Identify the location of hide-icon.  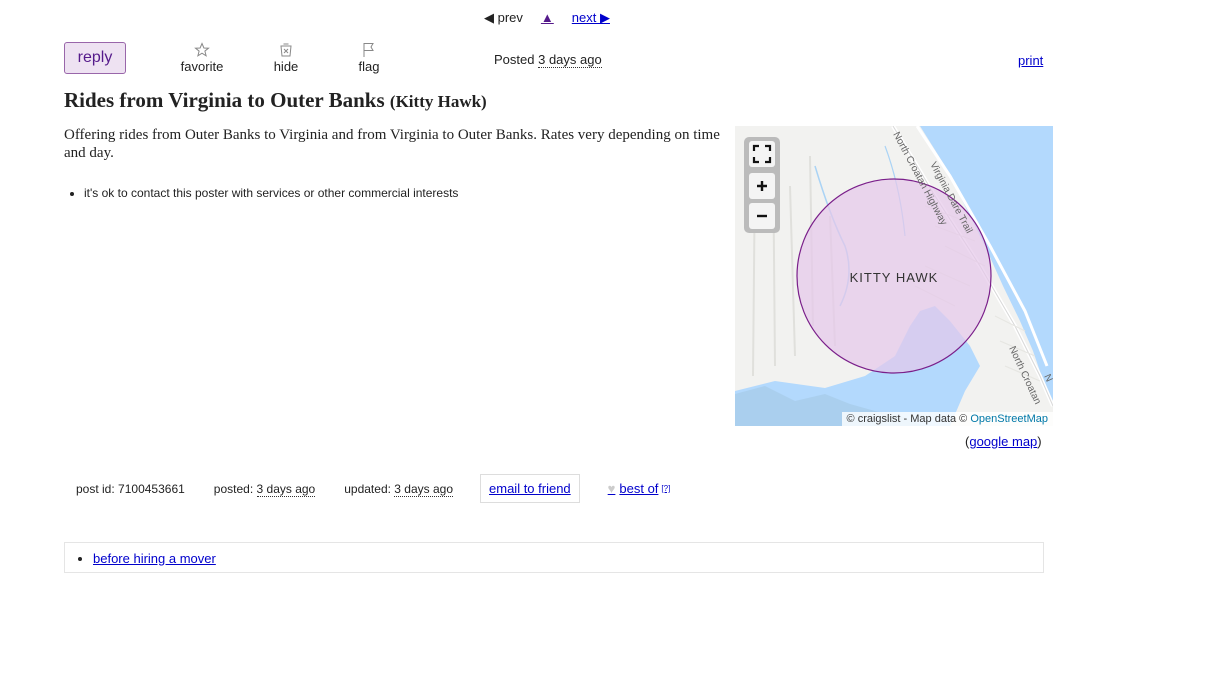
(286, 50).